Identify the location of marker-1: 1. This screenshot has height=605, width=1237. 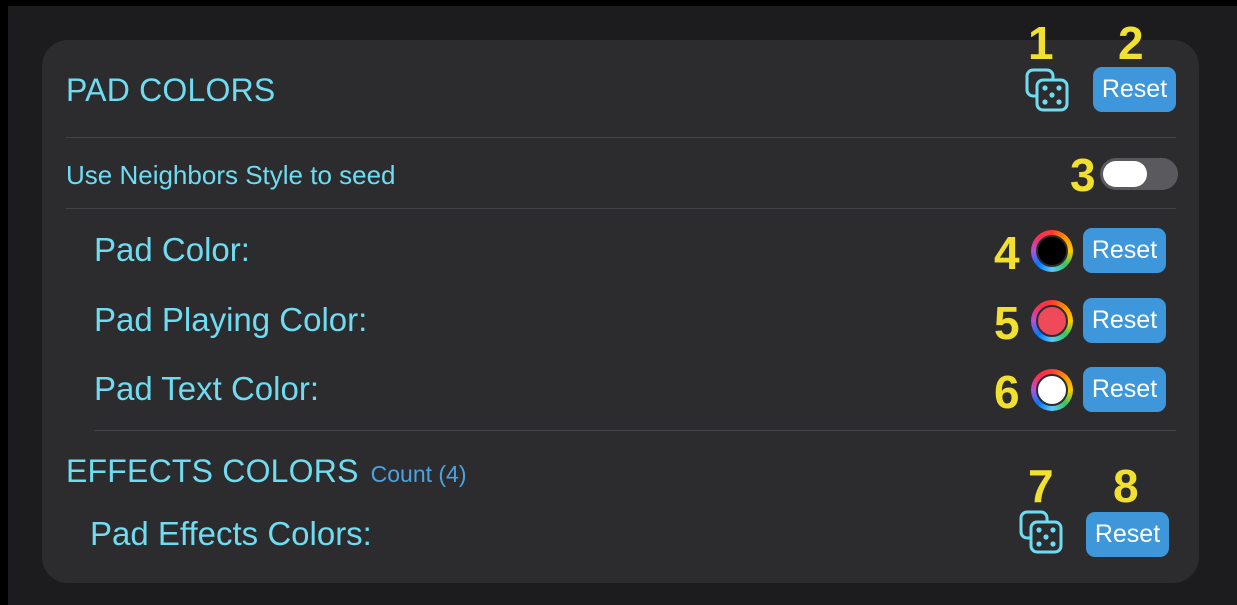
(1041, 43).